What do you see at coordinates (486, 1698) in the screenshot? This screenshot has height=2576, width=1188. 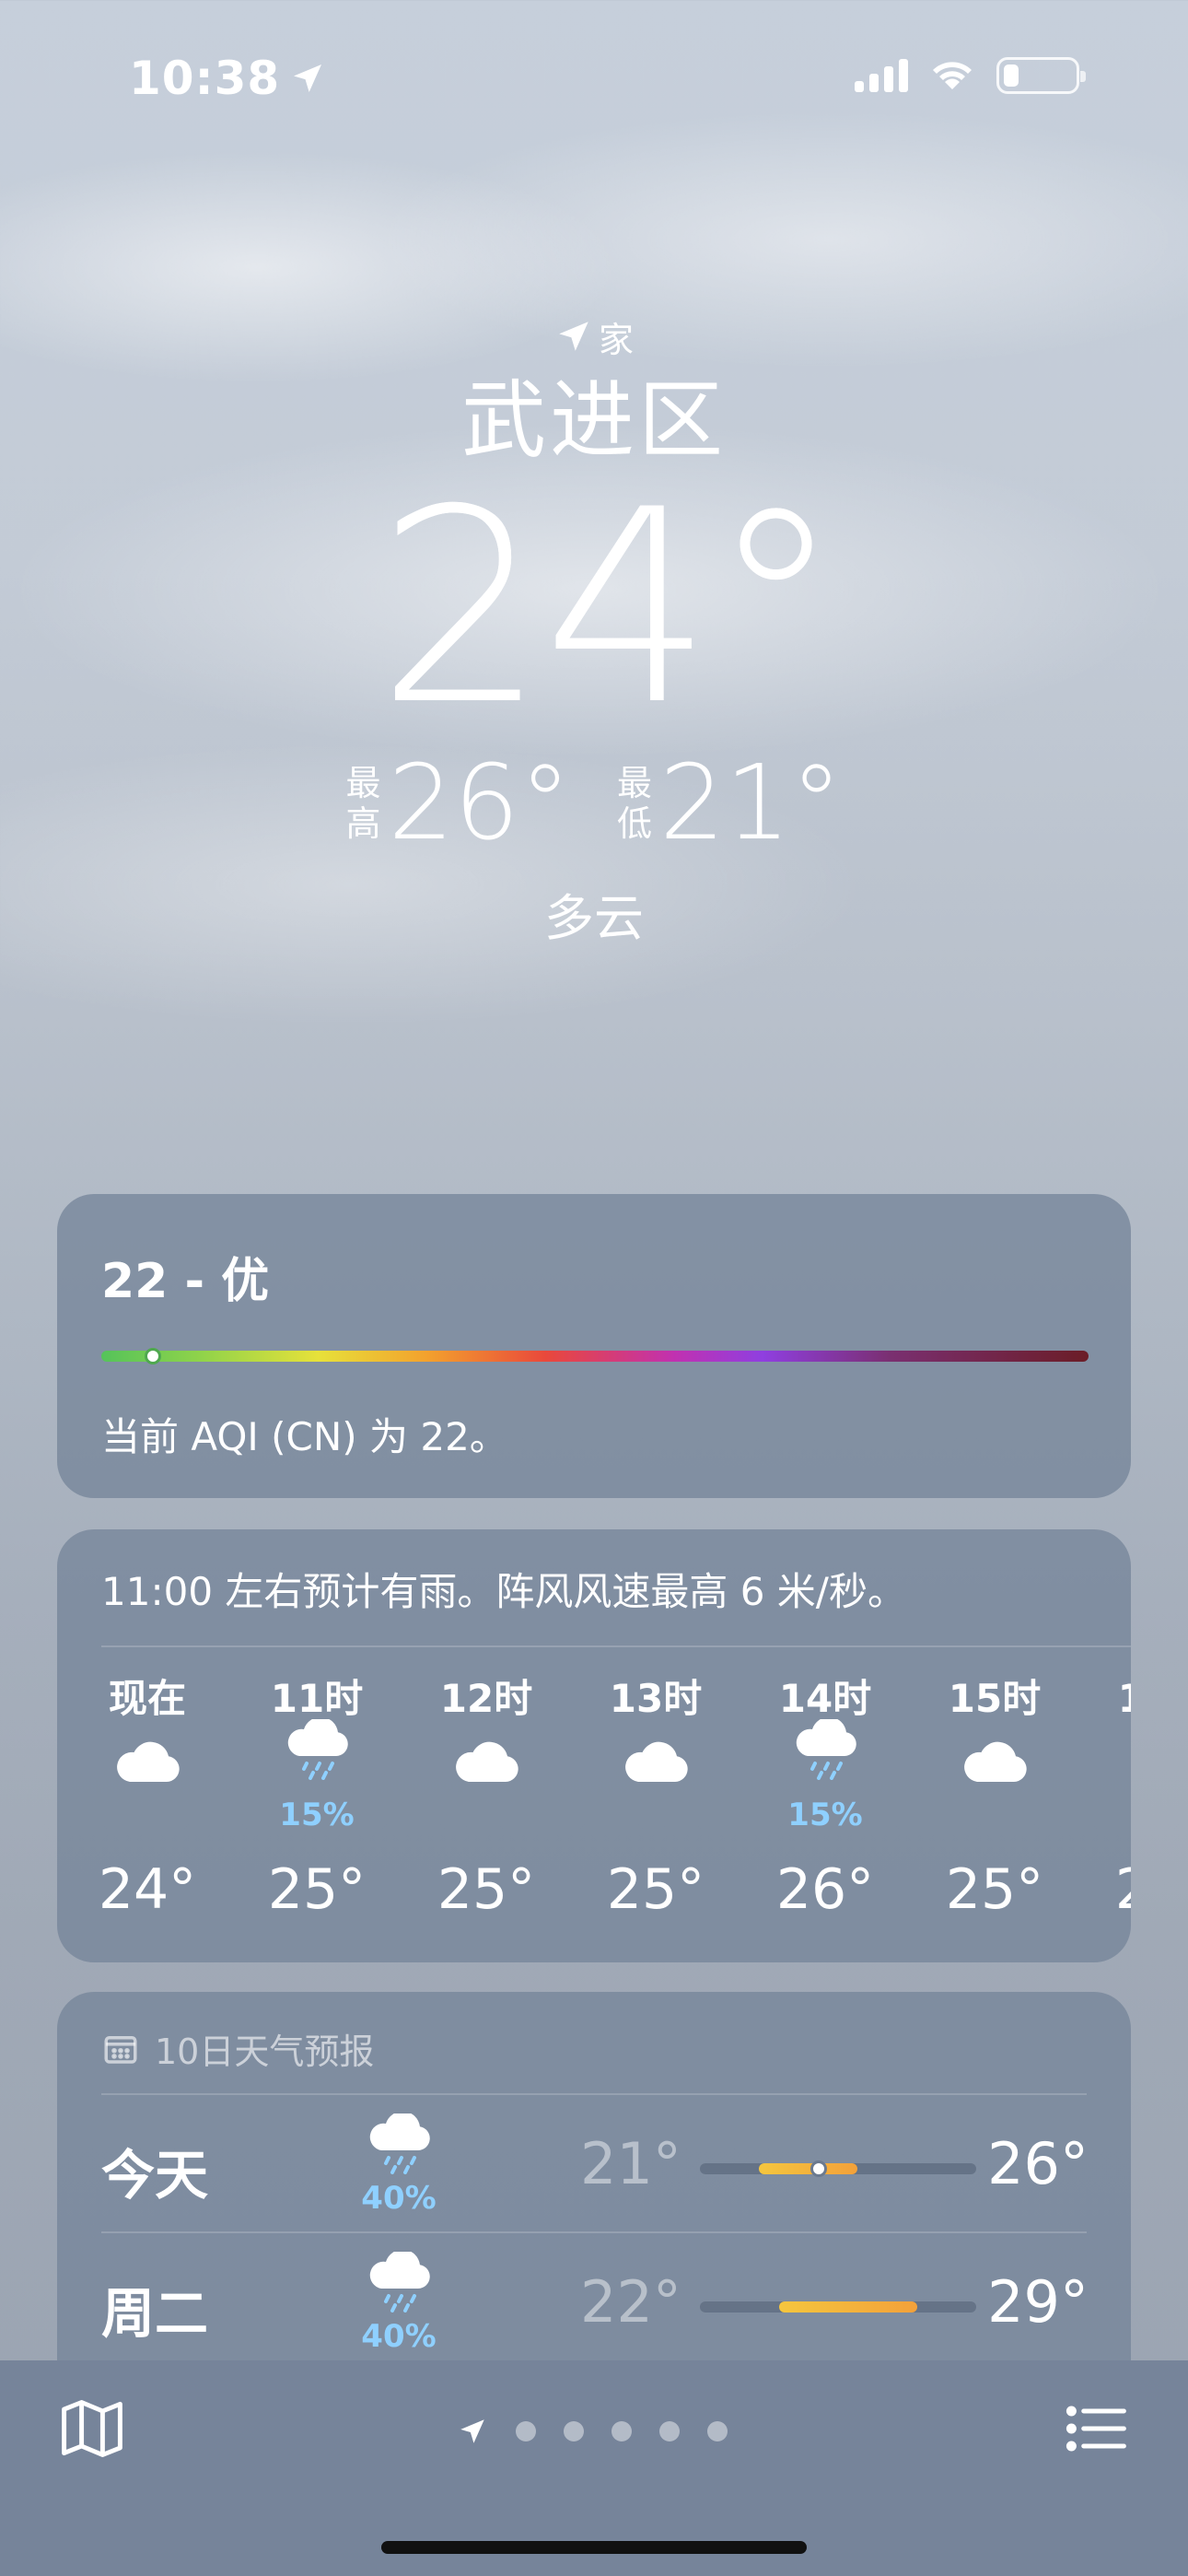 I see `hour-label: 12时` at bounding box center [486, 1698].